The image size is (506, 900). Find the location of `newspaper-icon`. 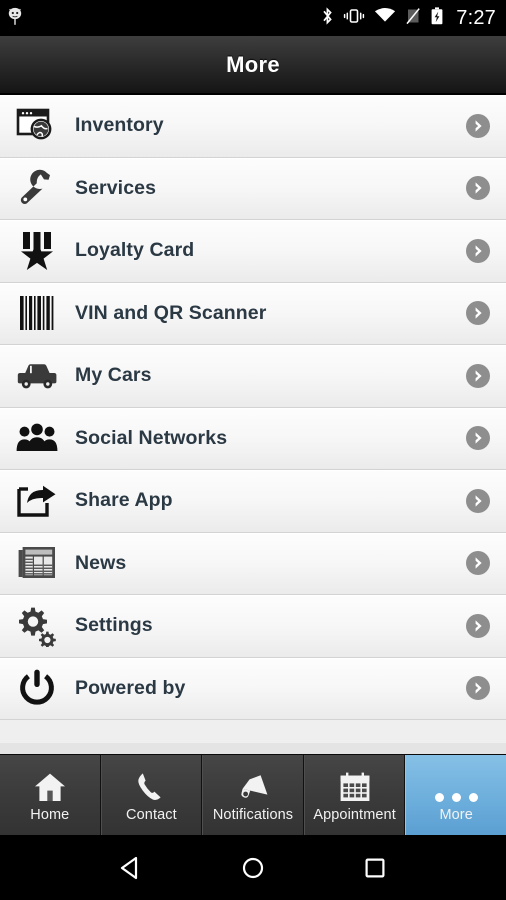

newspaper-icon is located at coordinates (37, 563).